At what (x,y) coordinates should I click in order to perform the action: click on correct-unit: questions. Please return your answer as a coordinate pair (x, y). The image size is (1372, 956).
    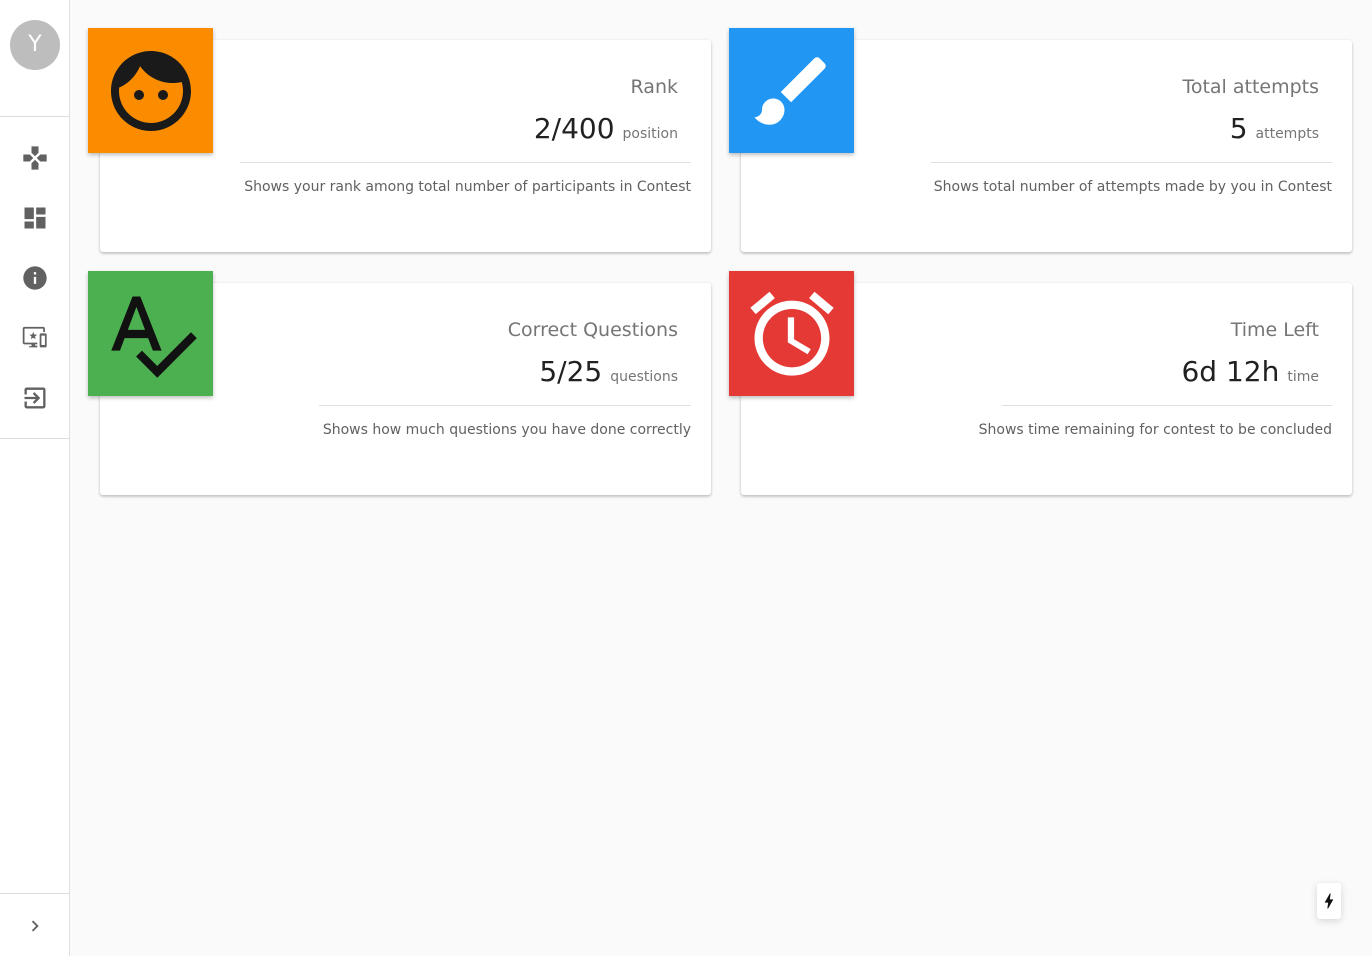
    Looking at the image, I should click on (644, 377).